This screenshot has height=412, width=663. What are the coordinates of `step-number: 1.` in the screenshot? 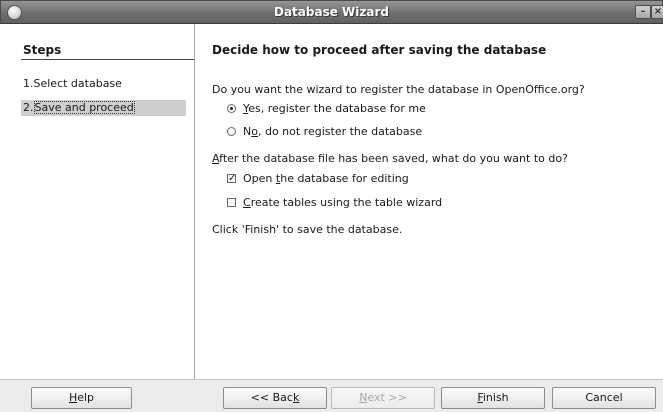 It's located at (28, 83).